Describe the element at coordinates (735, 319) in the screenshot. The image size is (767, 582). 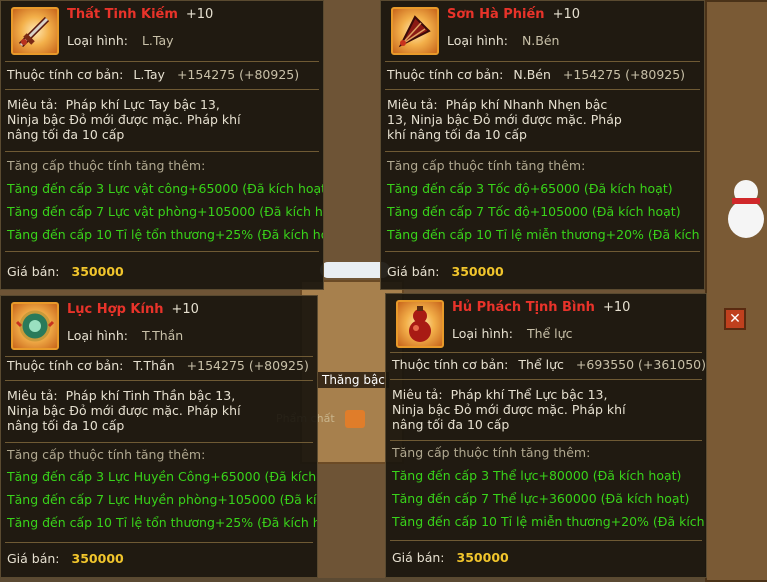
I see `close-icon: ✕` at that location.